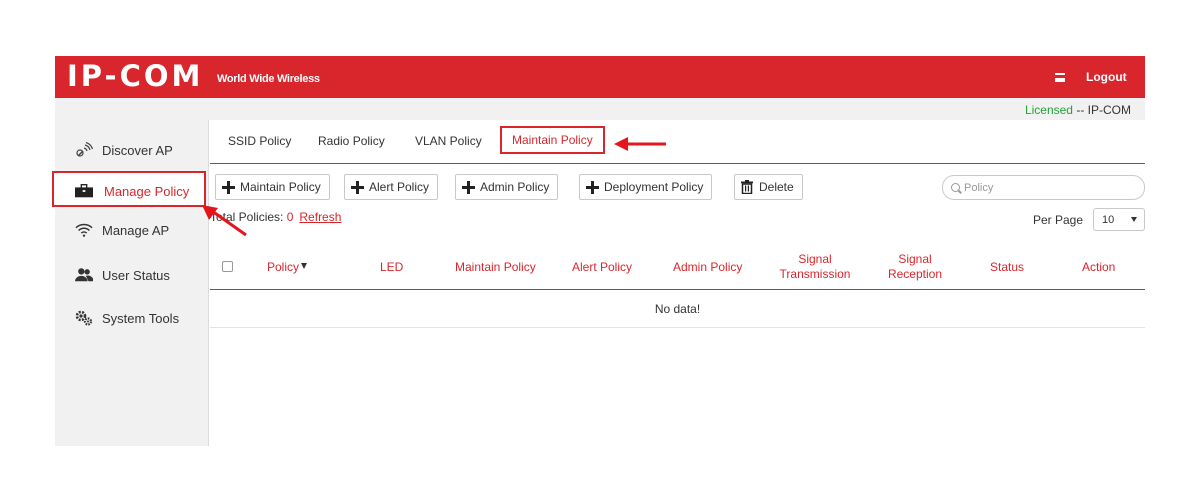 The width and height of the screenshot is (1200, 500). Describe the element at coordinates (84, 318) in the screenshot. I see `gears-icon` at that location.